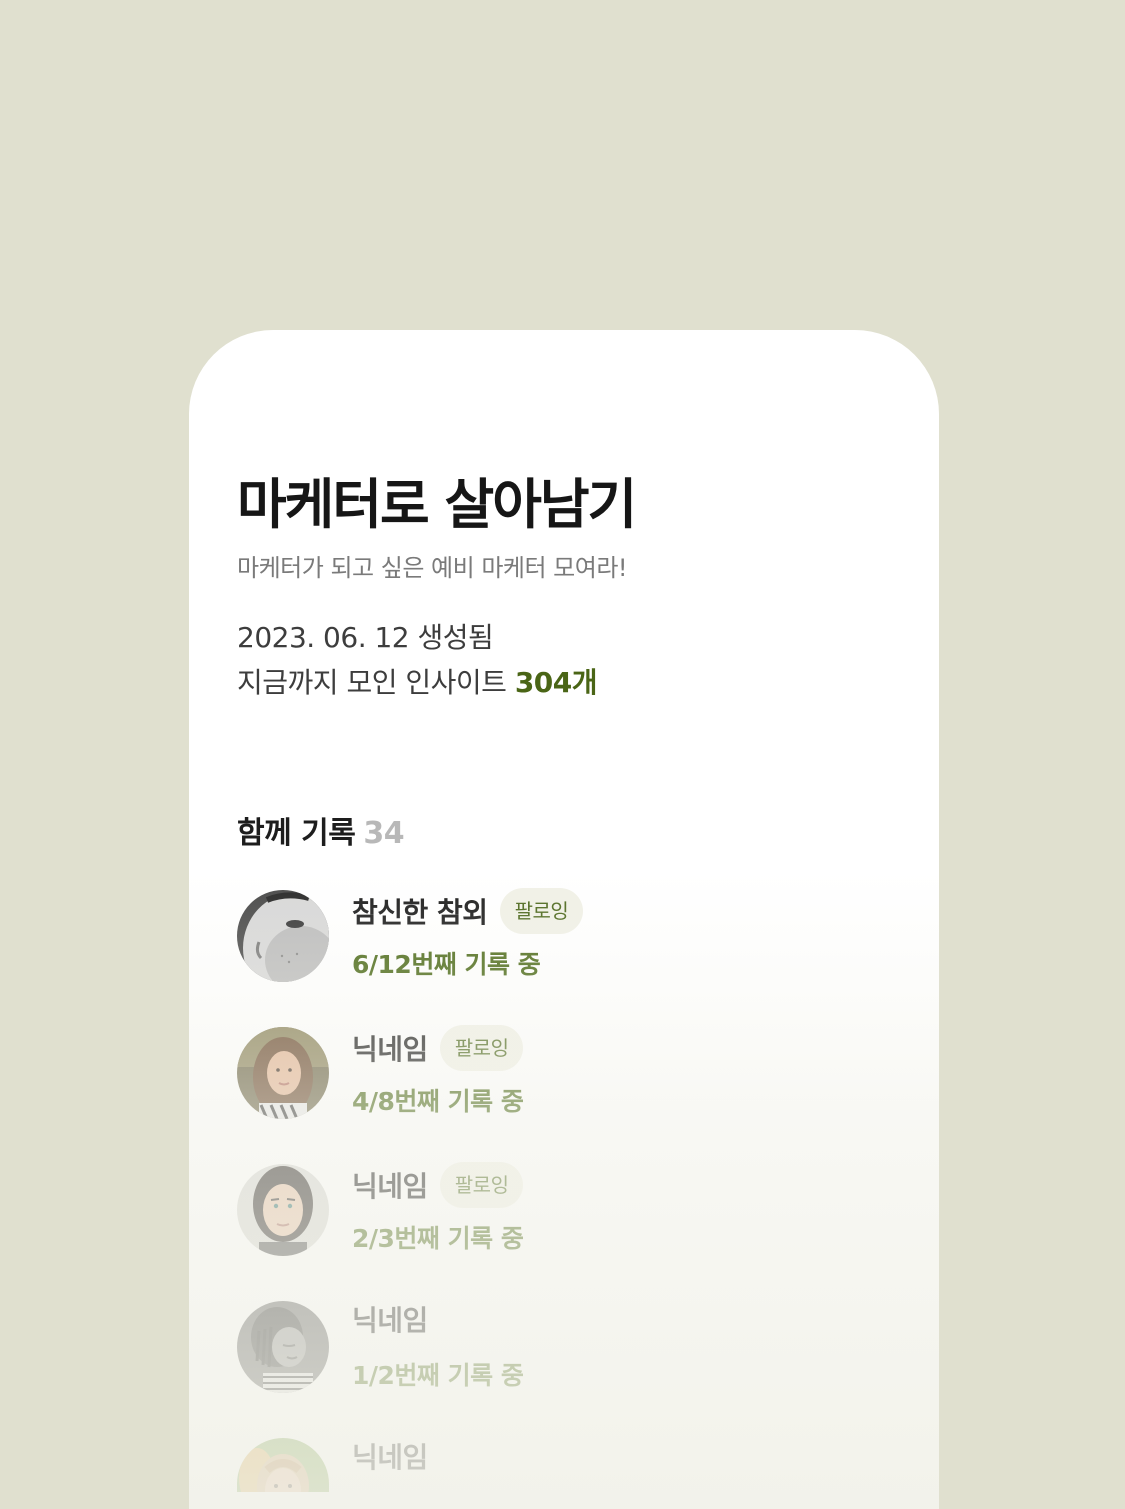 This screenshot has width=1125, height=1509. I want to click on member-progress: 4/8번째 기록 중, so click(438, 1101).